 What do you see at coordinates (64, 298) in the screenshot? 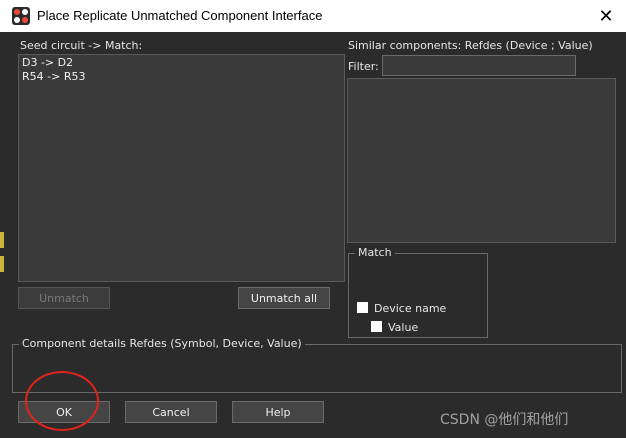
I see `unmatch-button: Unmatch` at bounding box center [64, 298].